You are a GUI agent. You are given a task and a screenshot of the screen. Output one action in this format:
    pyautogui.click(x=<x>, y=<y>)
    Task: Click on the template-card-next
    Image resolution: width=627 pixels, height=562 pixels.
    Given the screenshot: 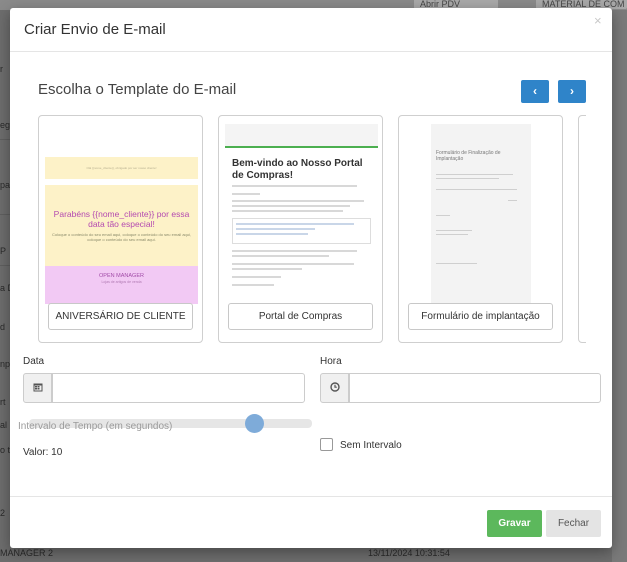 What is the action you would take?
    pyautogui.click(x=582, y=229)
    